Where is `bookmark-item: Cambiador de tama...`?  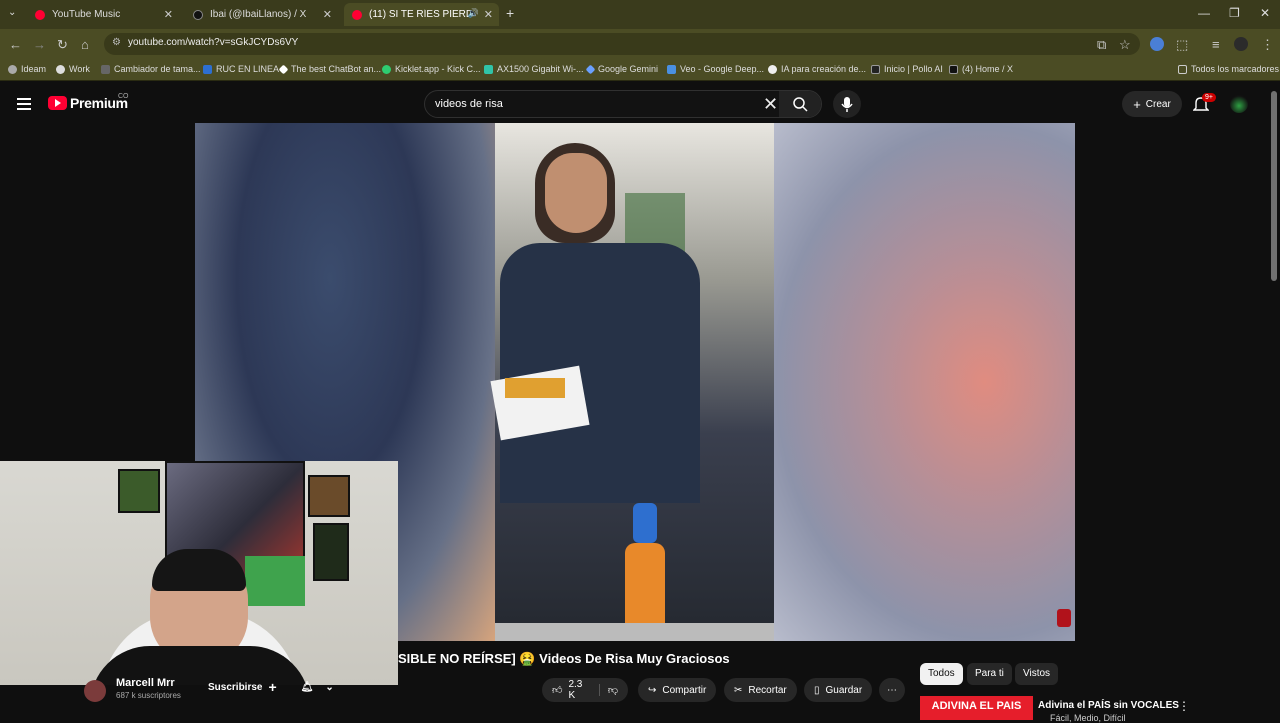
bookmark-item: Cambiador de tama... is located at coordinates (151, 69).